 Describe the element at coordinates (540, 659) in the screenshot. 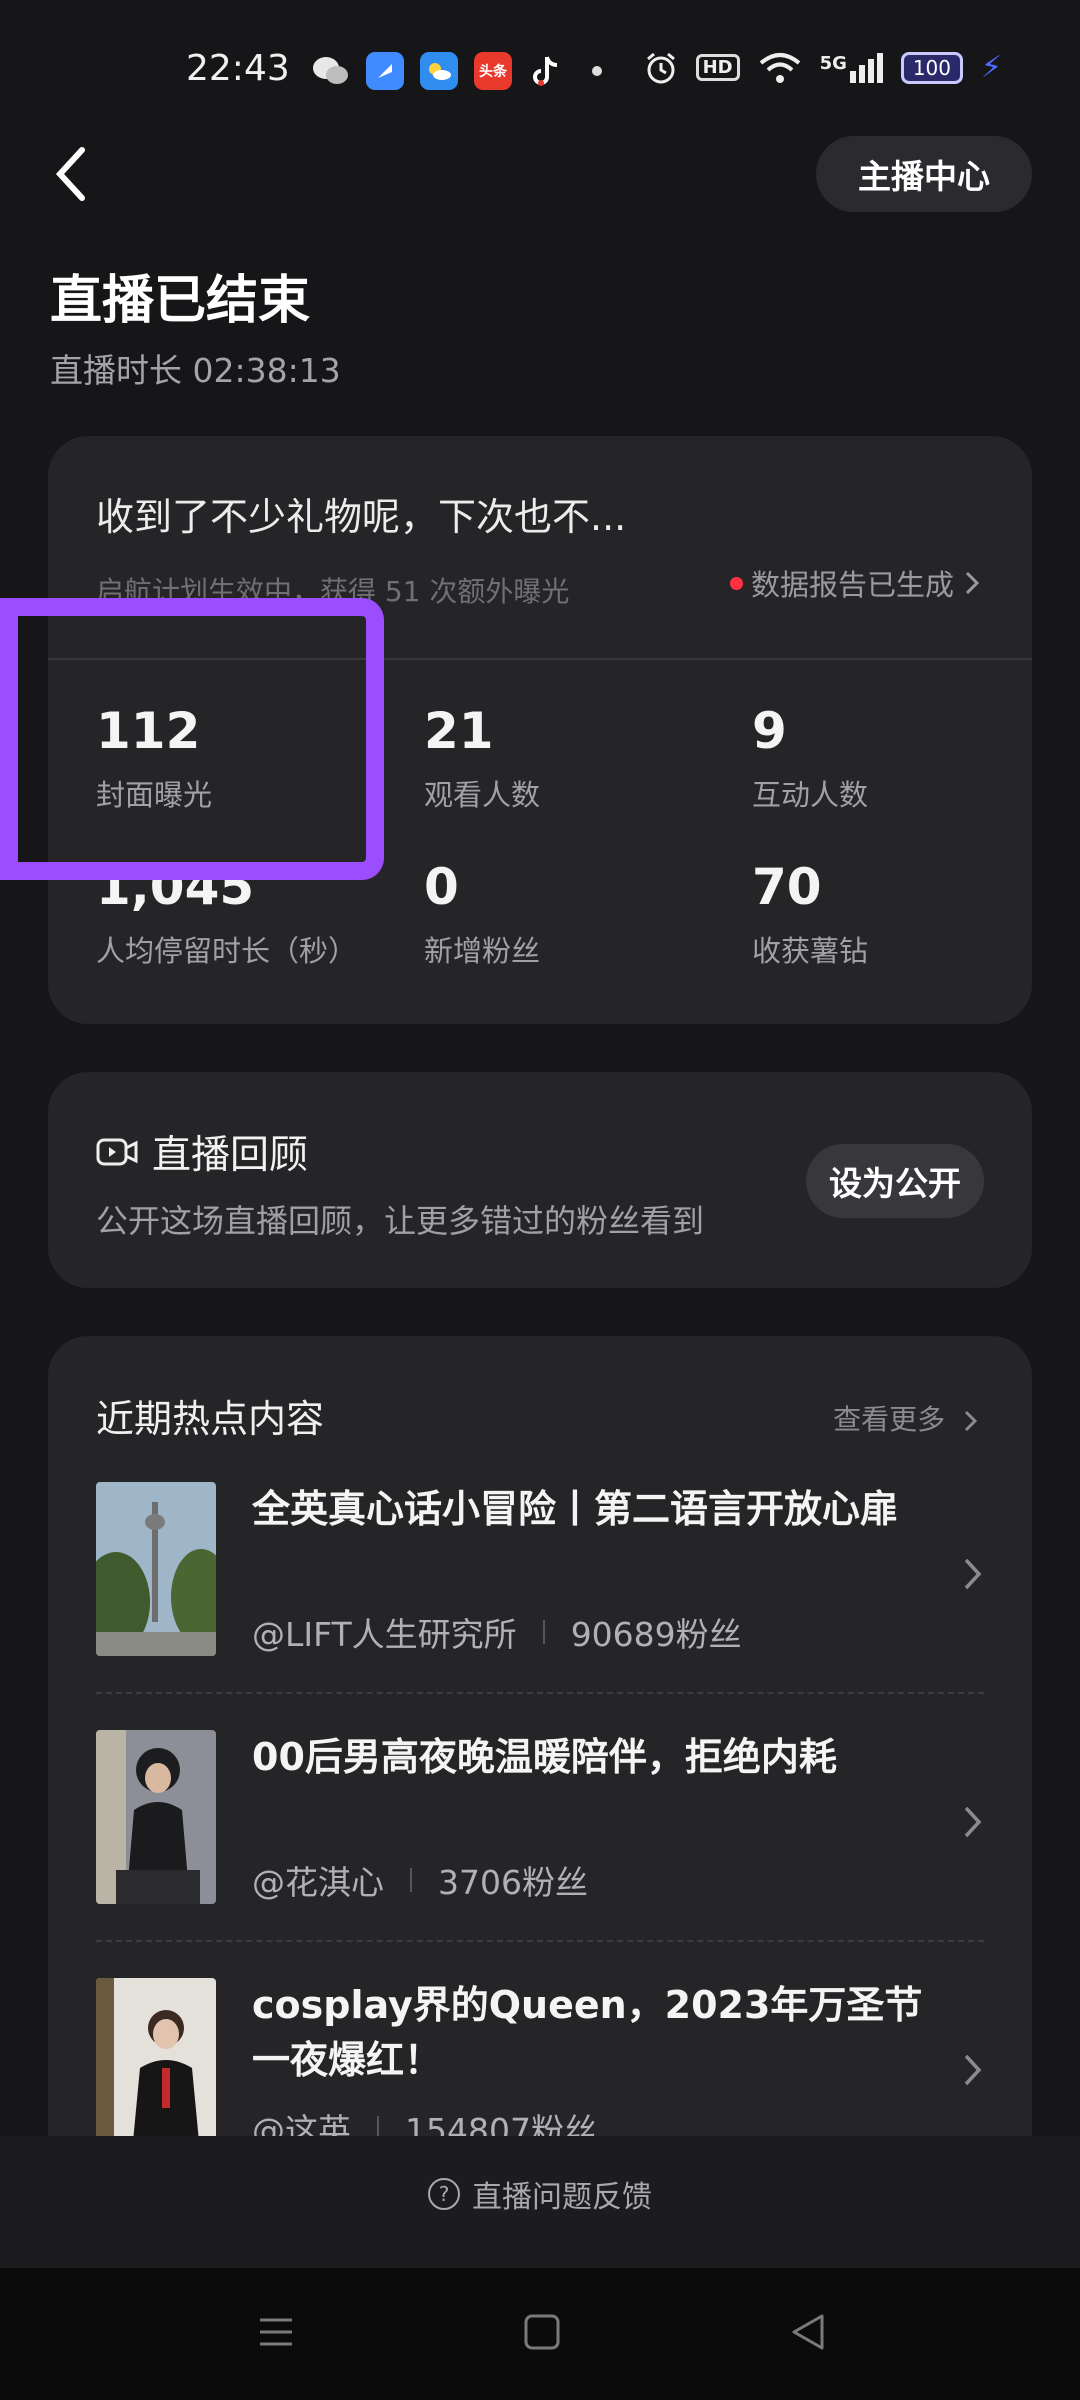

I see `divider` at that location.